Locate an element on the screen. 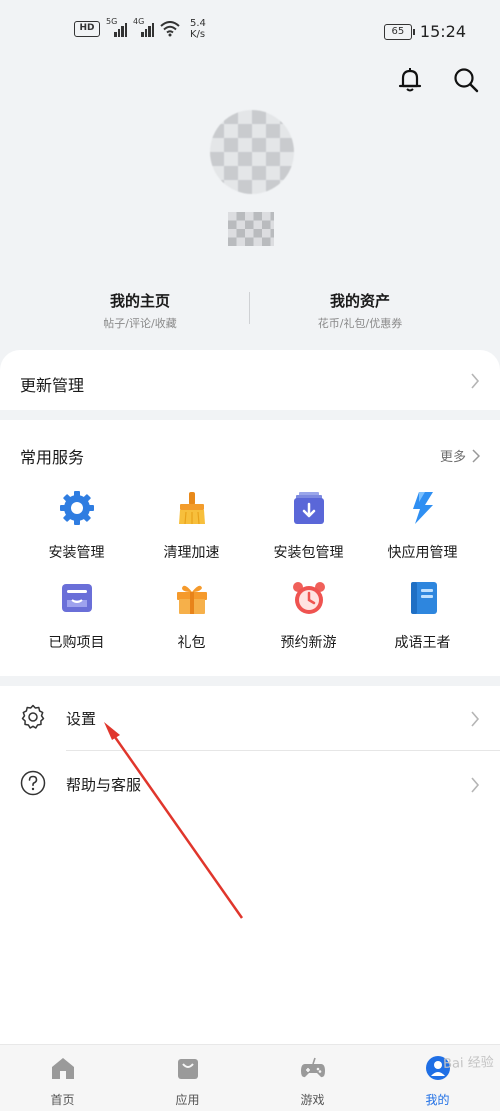 This screenshot has width=500, height=1111. services-title: 常用服务 is located at coordinates (52, 457).